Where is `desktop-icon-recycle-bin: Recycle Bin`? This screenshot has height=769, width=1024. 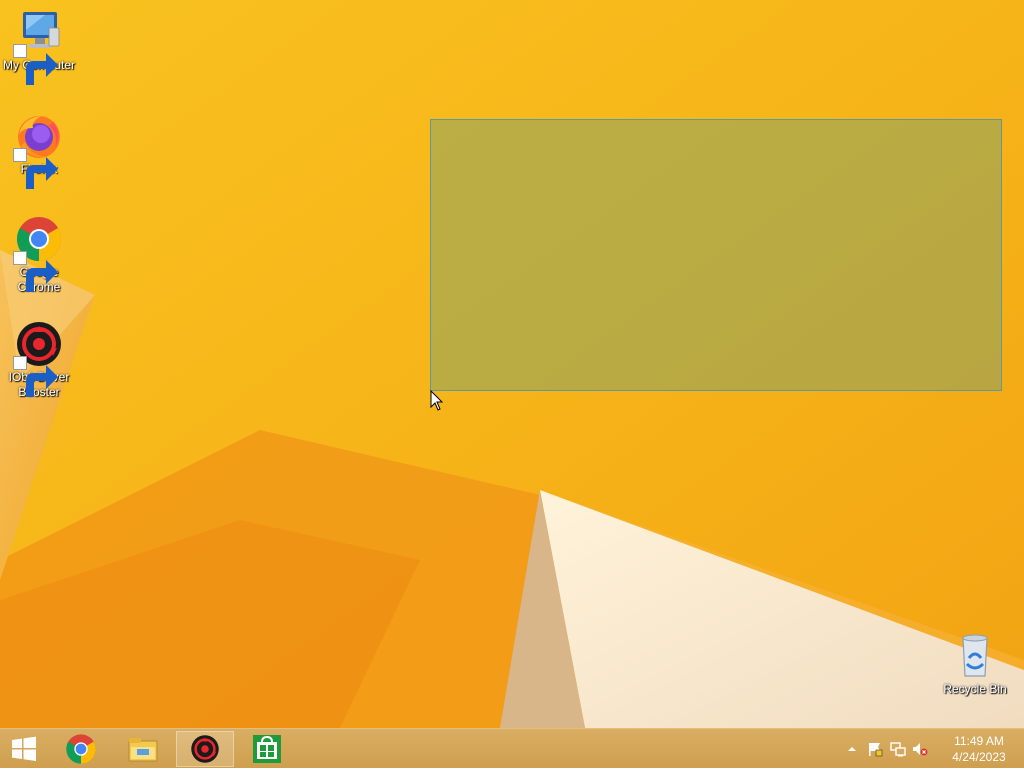
desktop-icon-recycle-bin: Recycle Bin is located at coordinates (975, 664).